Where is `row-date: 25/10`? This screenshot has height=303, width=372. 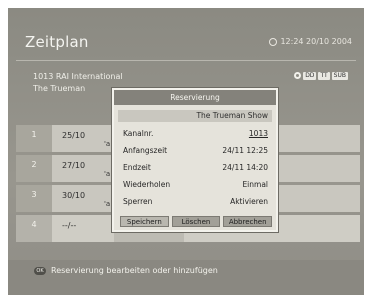 row-date: 25/10 is located at coordinates (74, 135).